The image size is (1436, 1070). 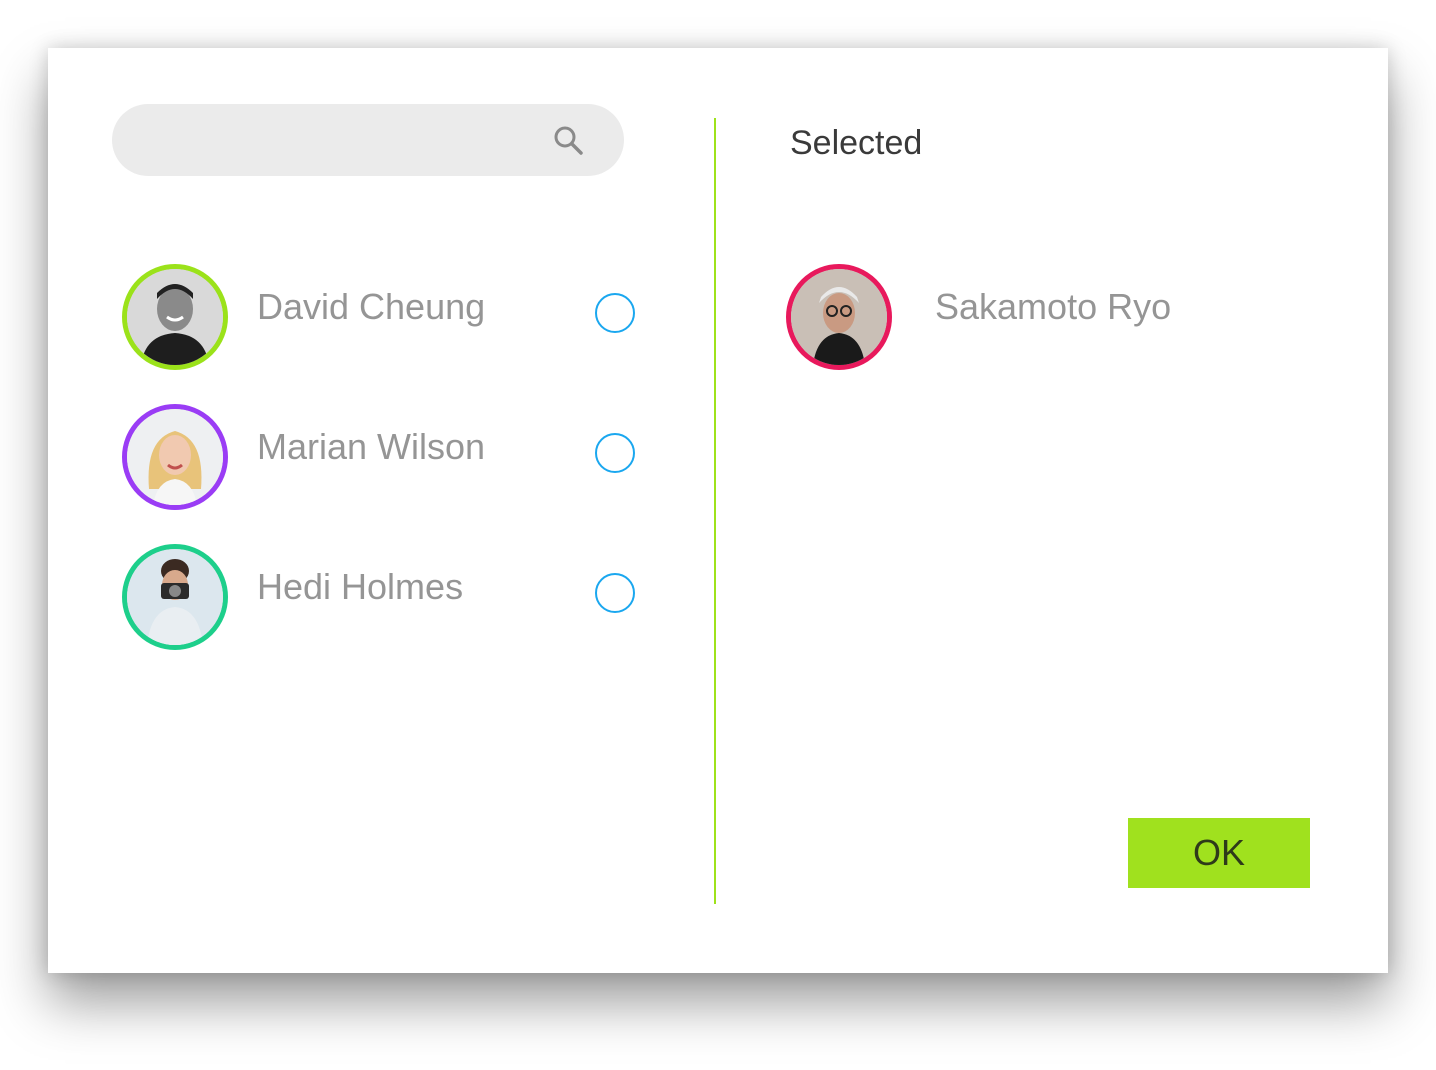 I want to click on search-input, so click(x=342, y=141).